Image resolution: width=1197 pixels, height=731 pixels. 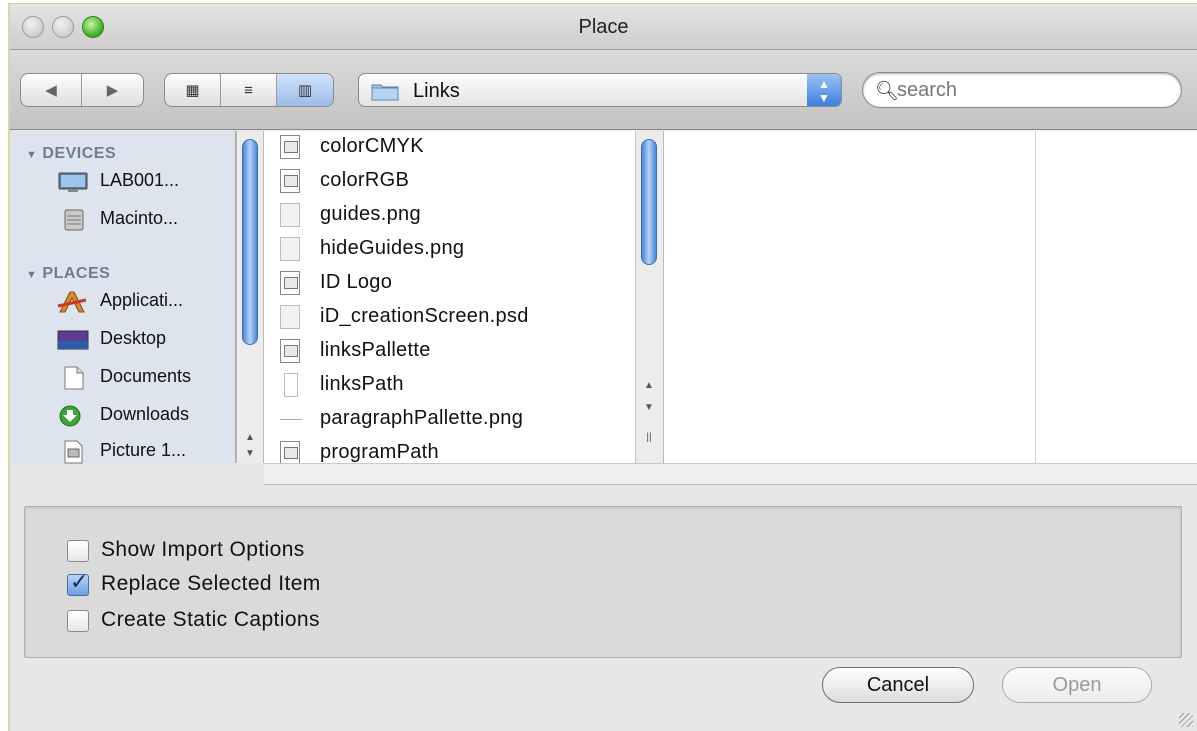 What do you see at coordinates (385, 92) in the screenshot?
I see `folder-icon` at bounding box center [385, 92].